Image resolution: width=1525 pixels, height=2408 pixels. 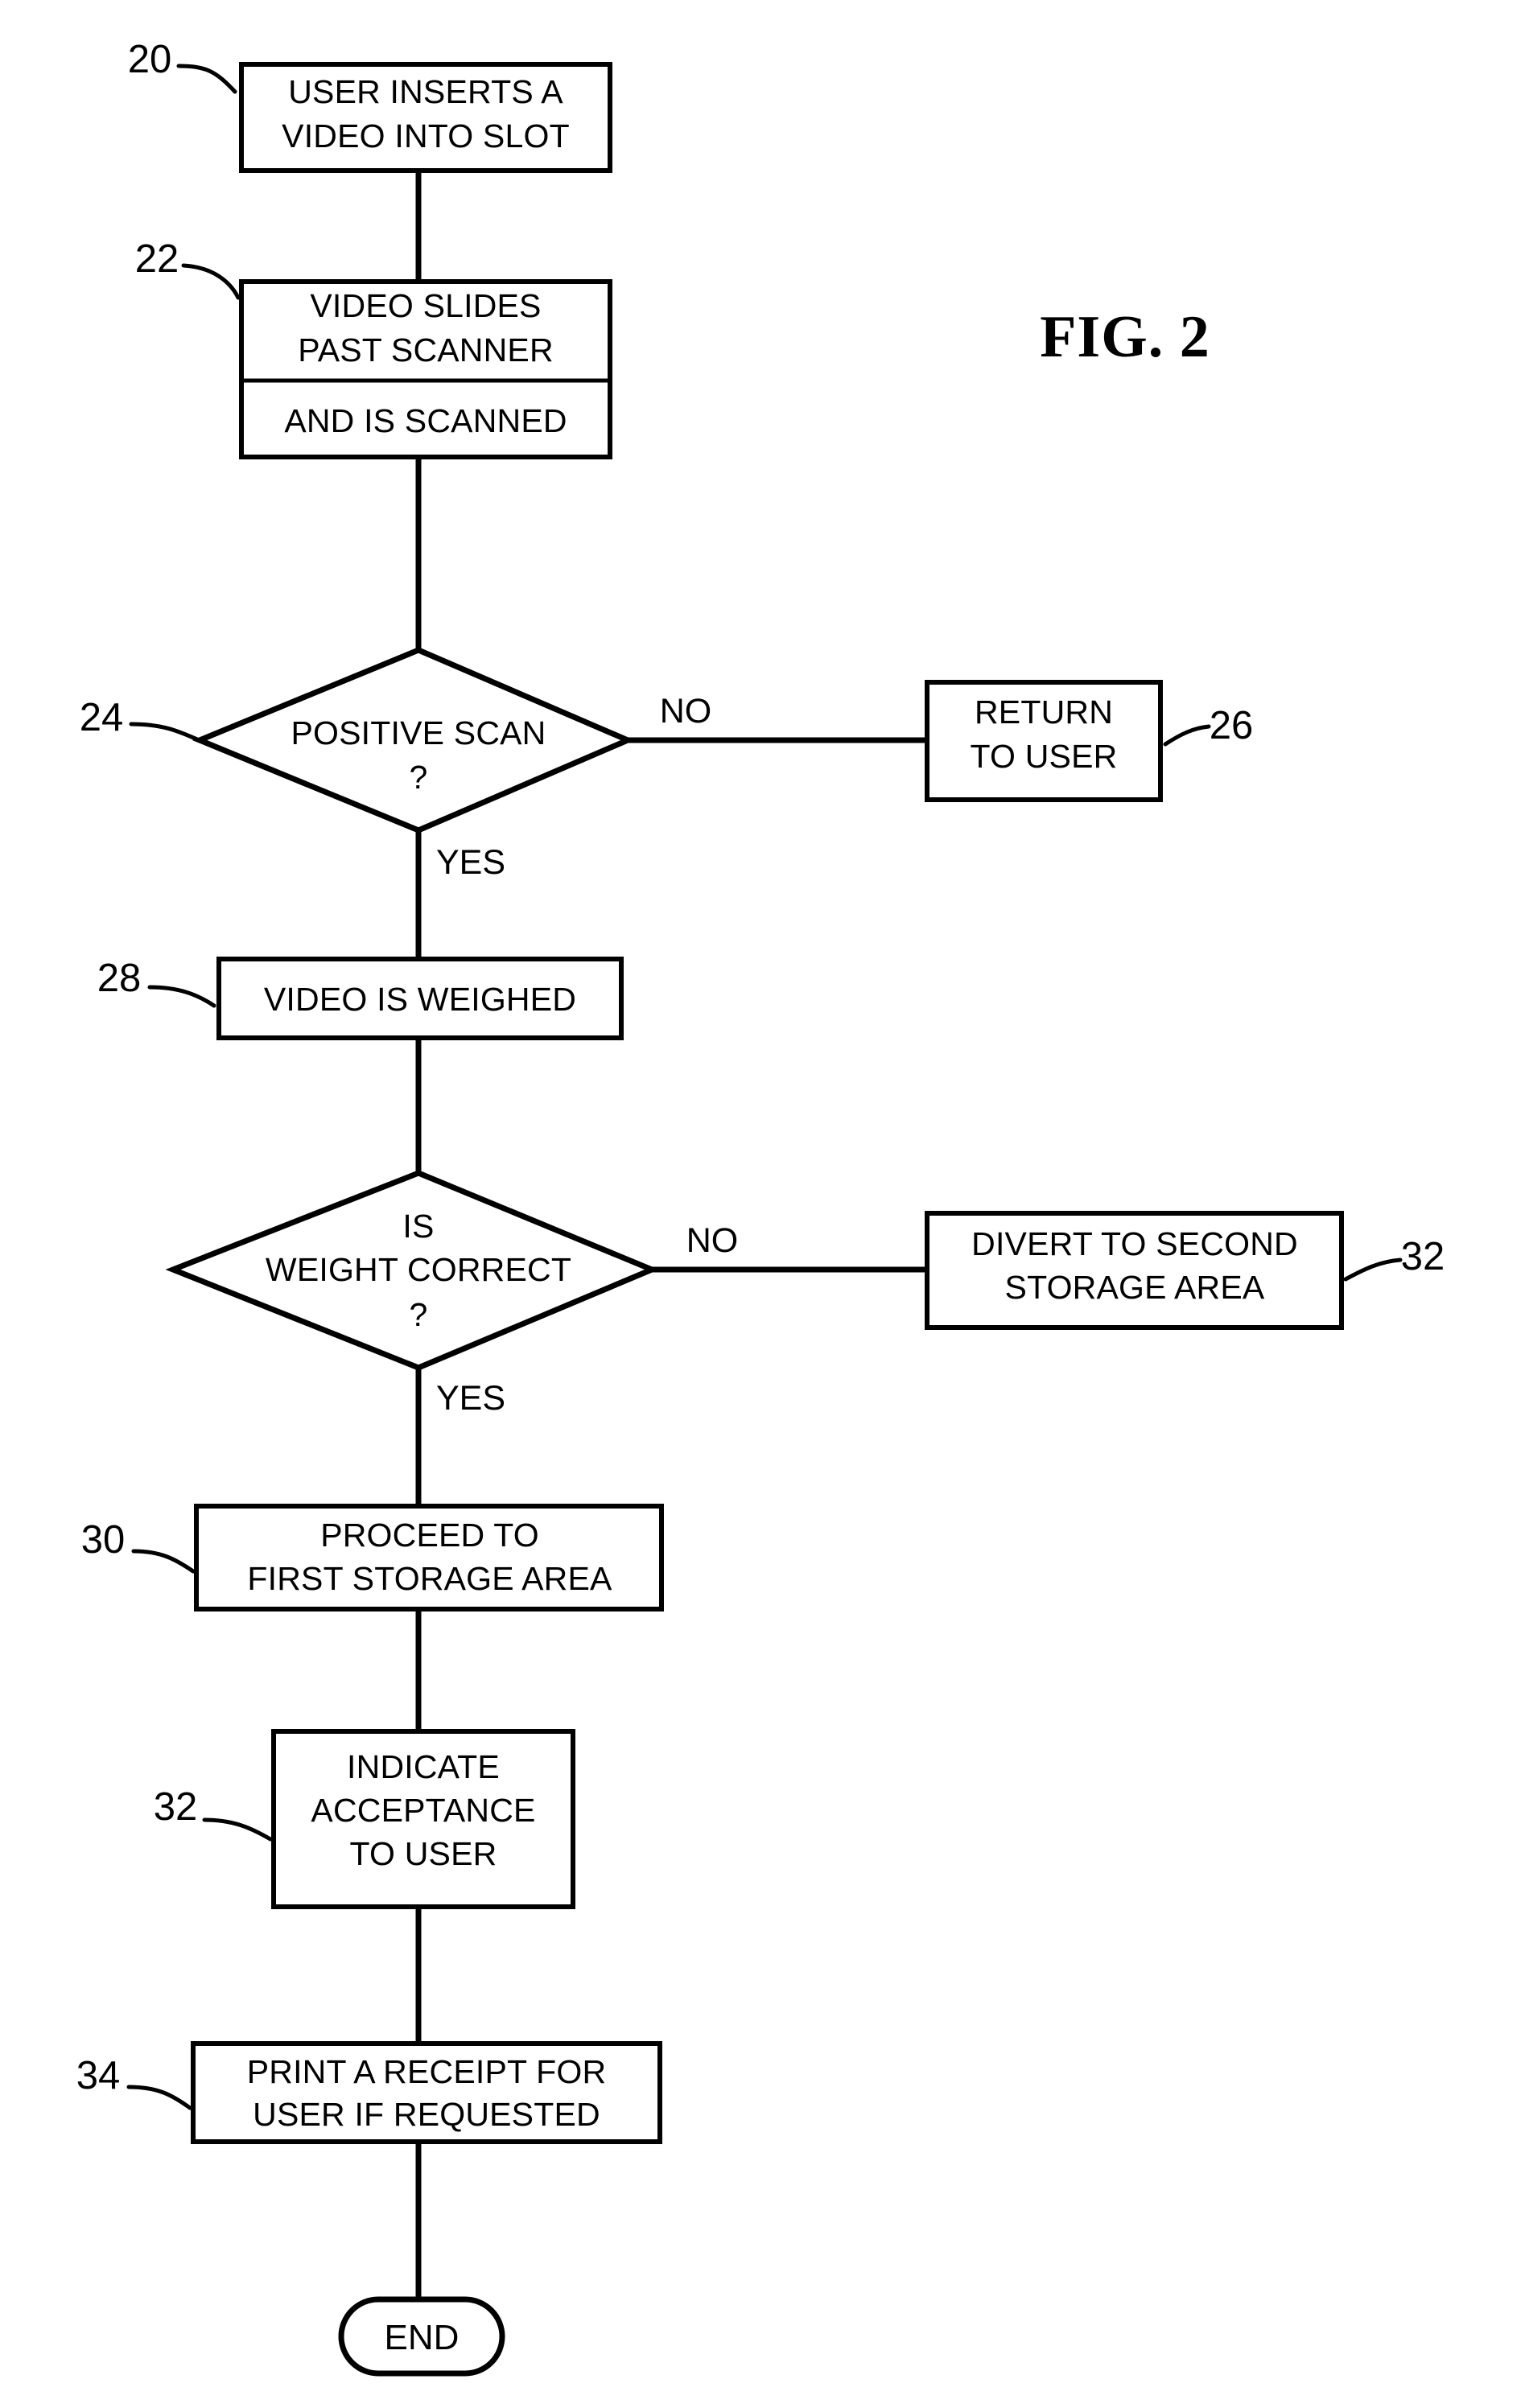 What do you see at coordinates (157, 259) in the screenshot?
I see `ref-number-22: 22` at bounding box center [157, 259].